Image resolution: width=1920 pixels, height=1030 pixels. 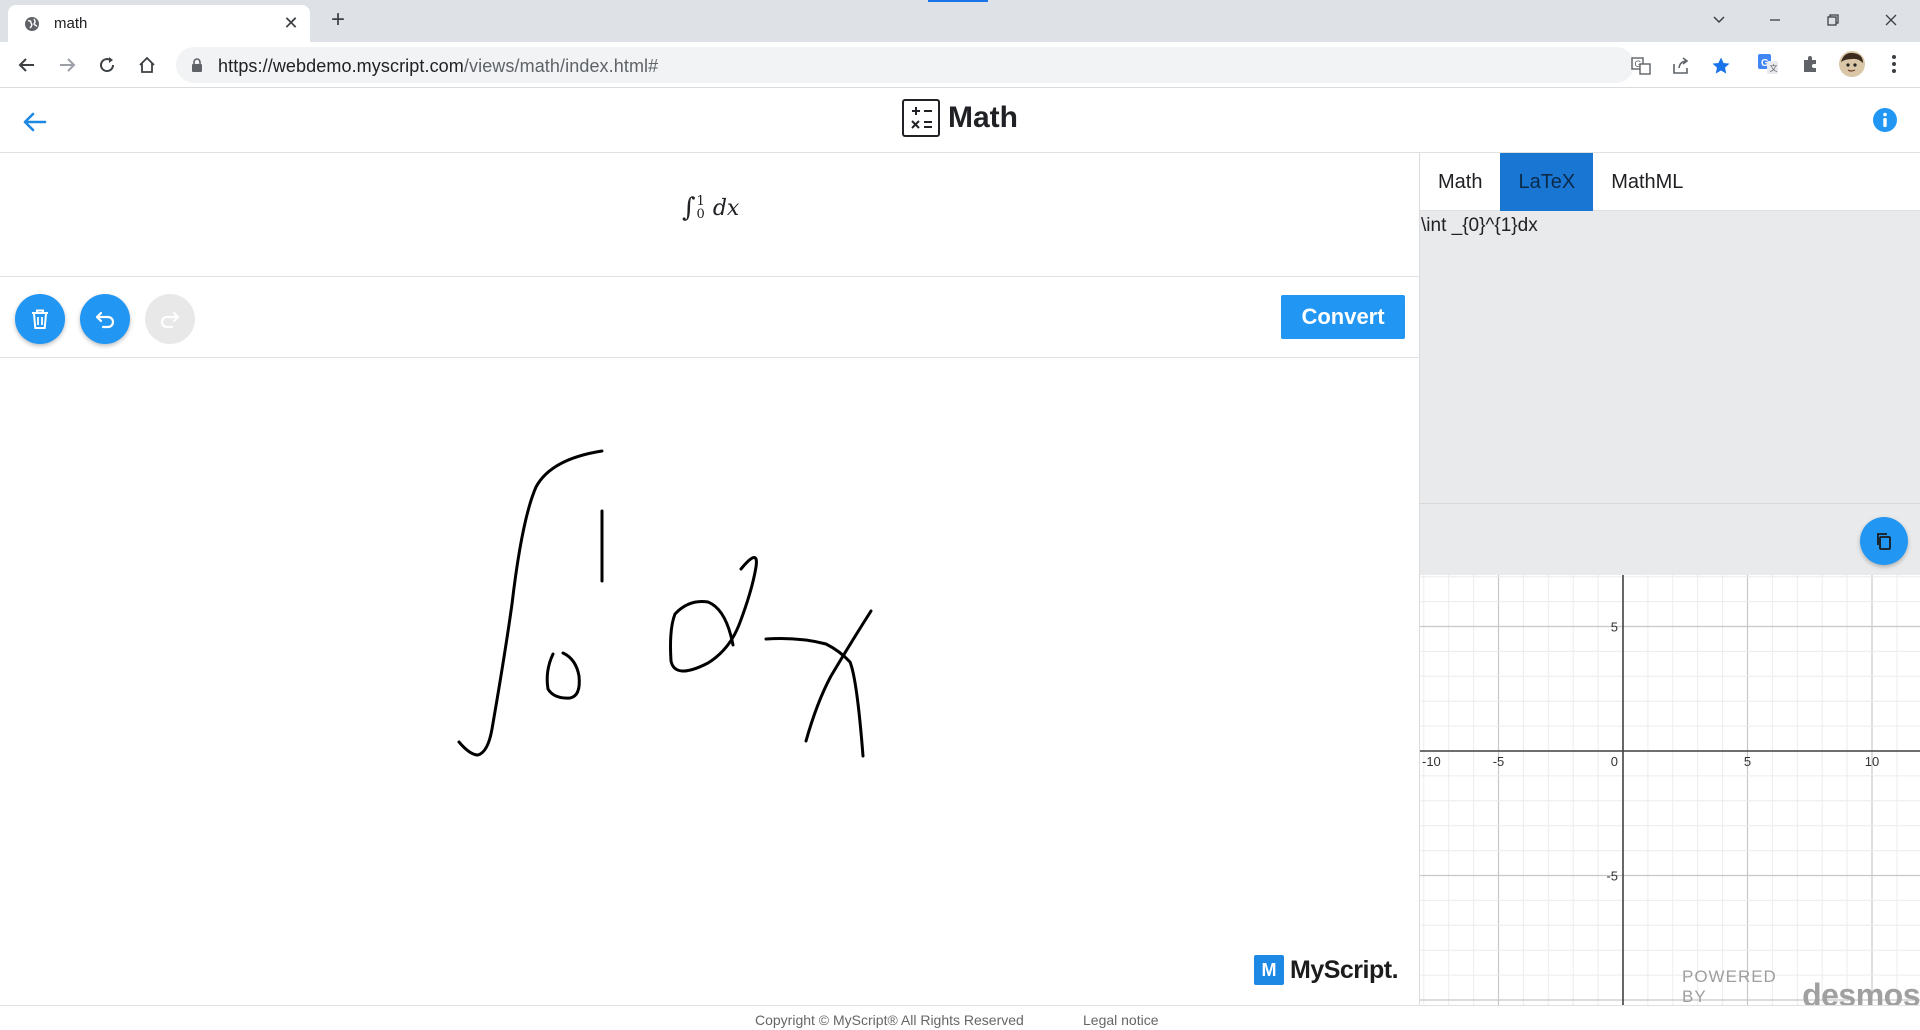 I want to click on reload-icon, so click(x=107, y=65).